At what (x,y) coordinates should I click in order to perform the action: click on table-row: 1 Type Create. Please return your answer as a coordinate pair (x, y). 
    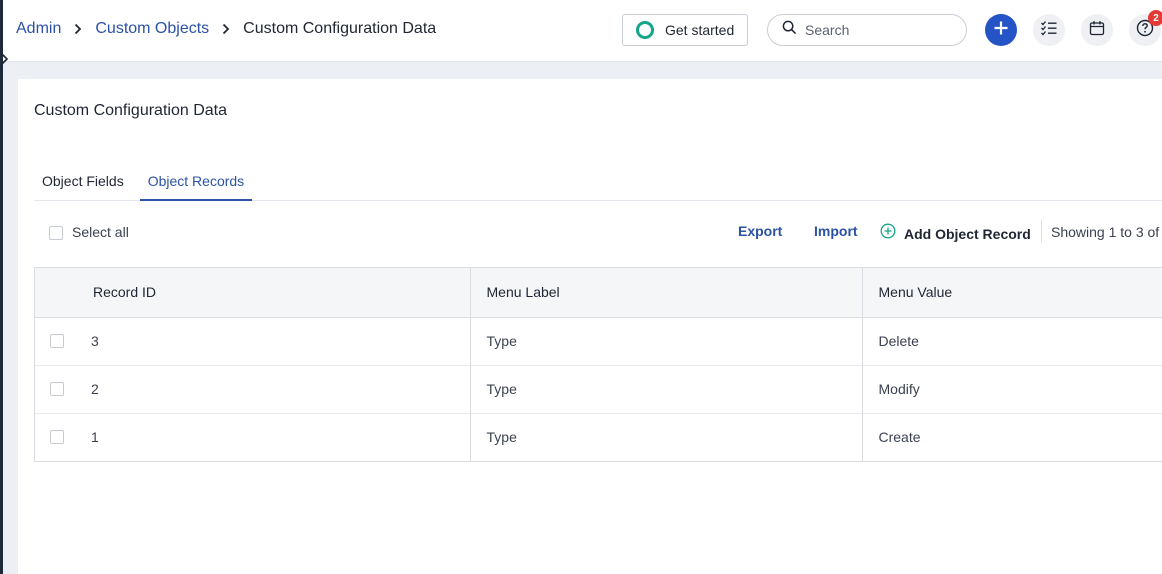
    Looking at the image, I should click on (598, 437).